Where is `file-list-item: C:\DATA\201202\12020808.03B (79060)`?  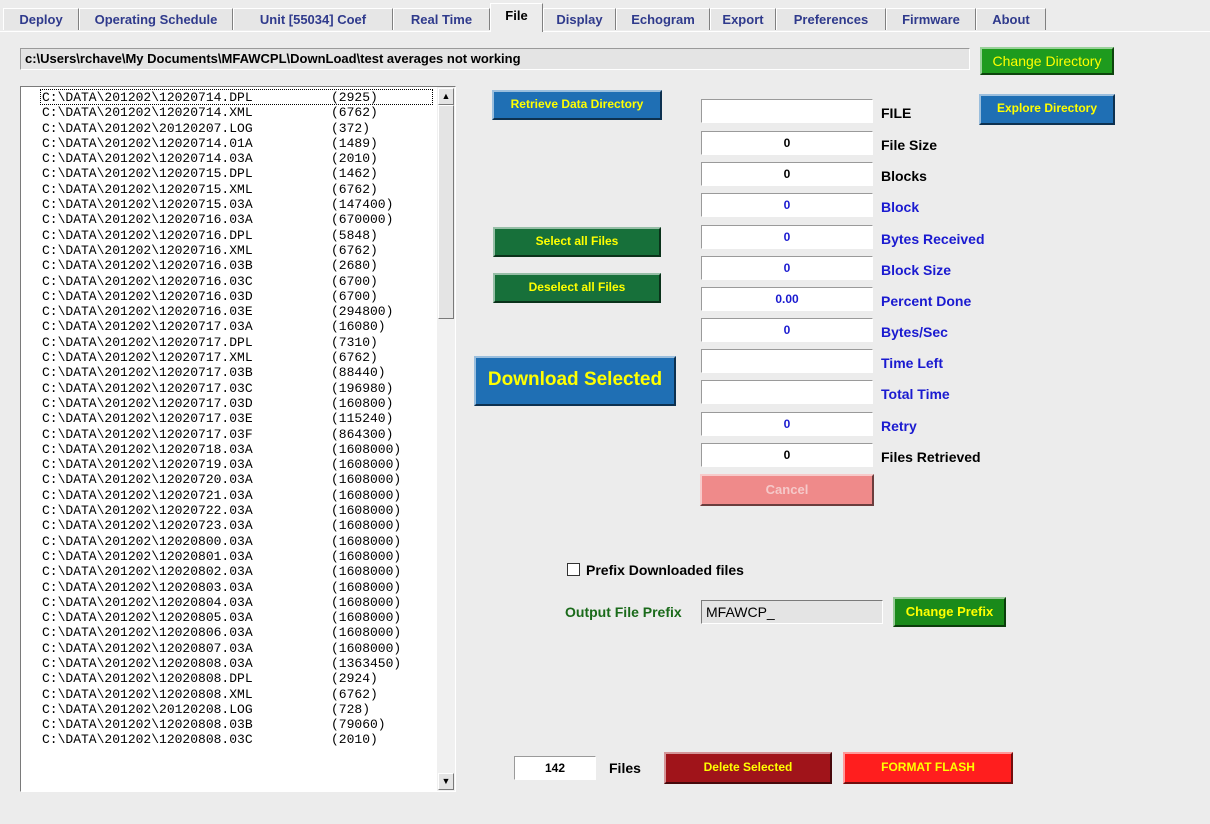 file-list-item: C:\DATA\201202\12020808.03B (79060) is located at coordinates (229, 724).